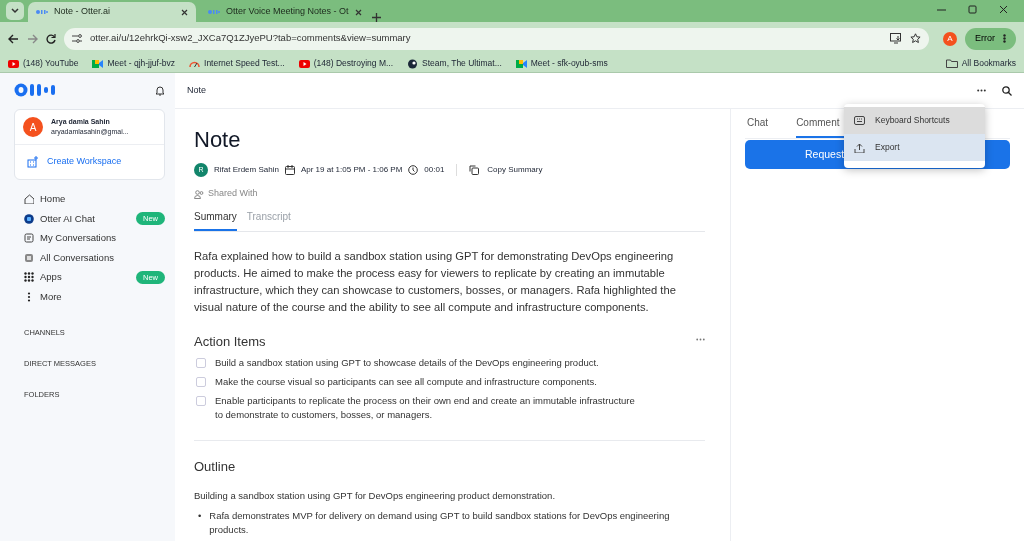 The width and height of the screenshot is (1024, 541). What do you see at coordinates (406, 382) in the screenshot?
I see `action-item-text: Make the course visual so participants can see all compute and infrastructure components.` at bounding box center [406, 382].